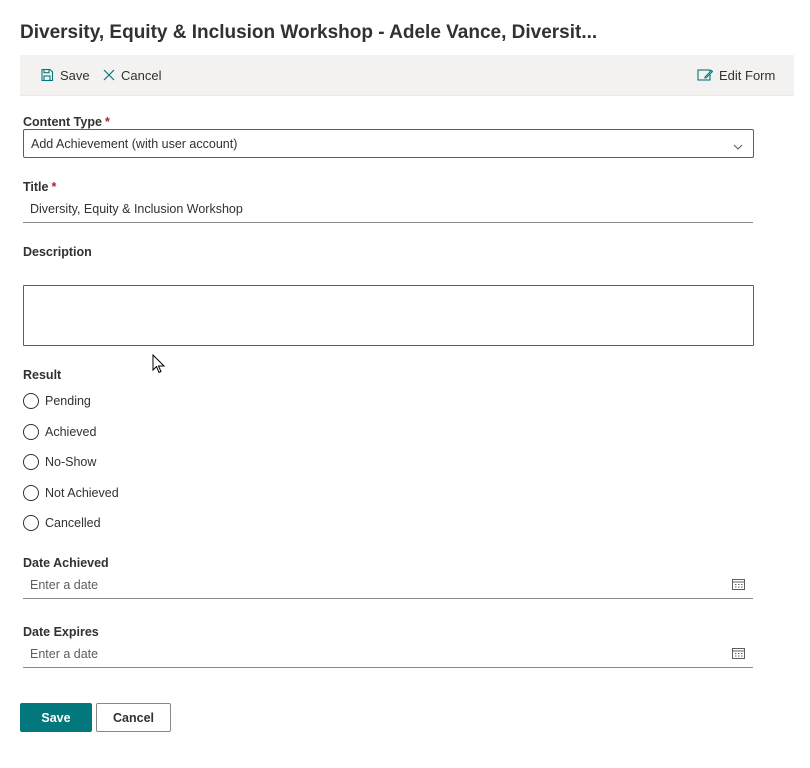  Describe the element at coordinates (57, 252) in the screenshot. I see `description-label: Description` at that location.